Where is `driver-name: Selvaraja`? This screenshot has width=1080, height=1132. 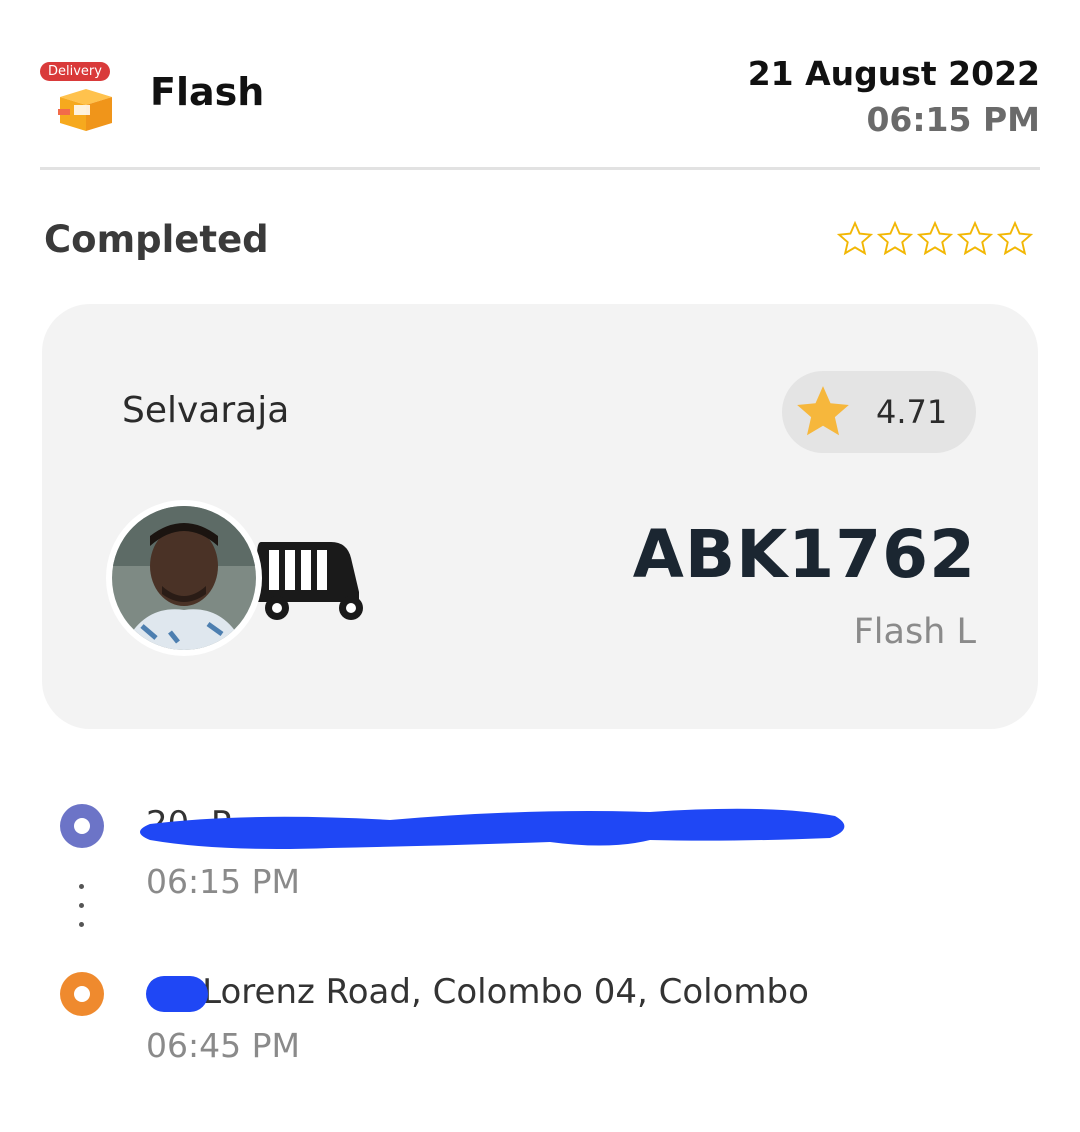
driver-name: Selvaraja is located at coordinates (206, 410).